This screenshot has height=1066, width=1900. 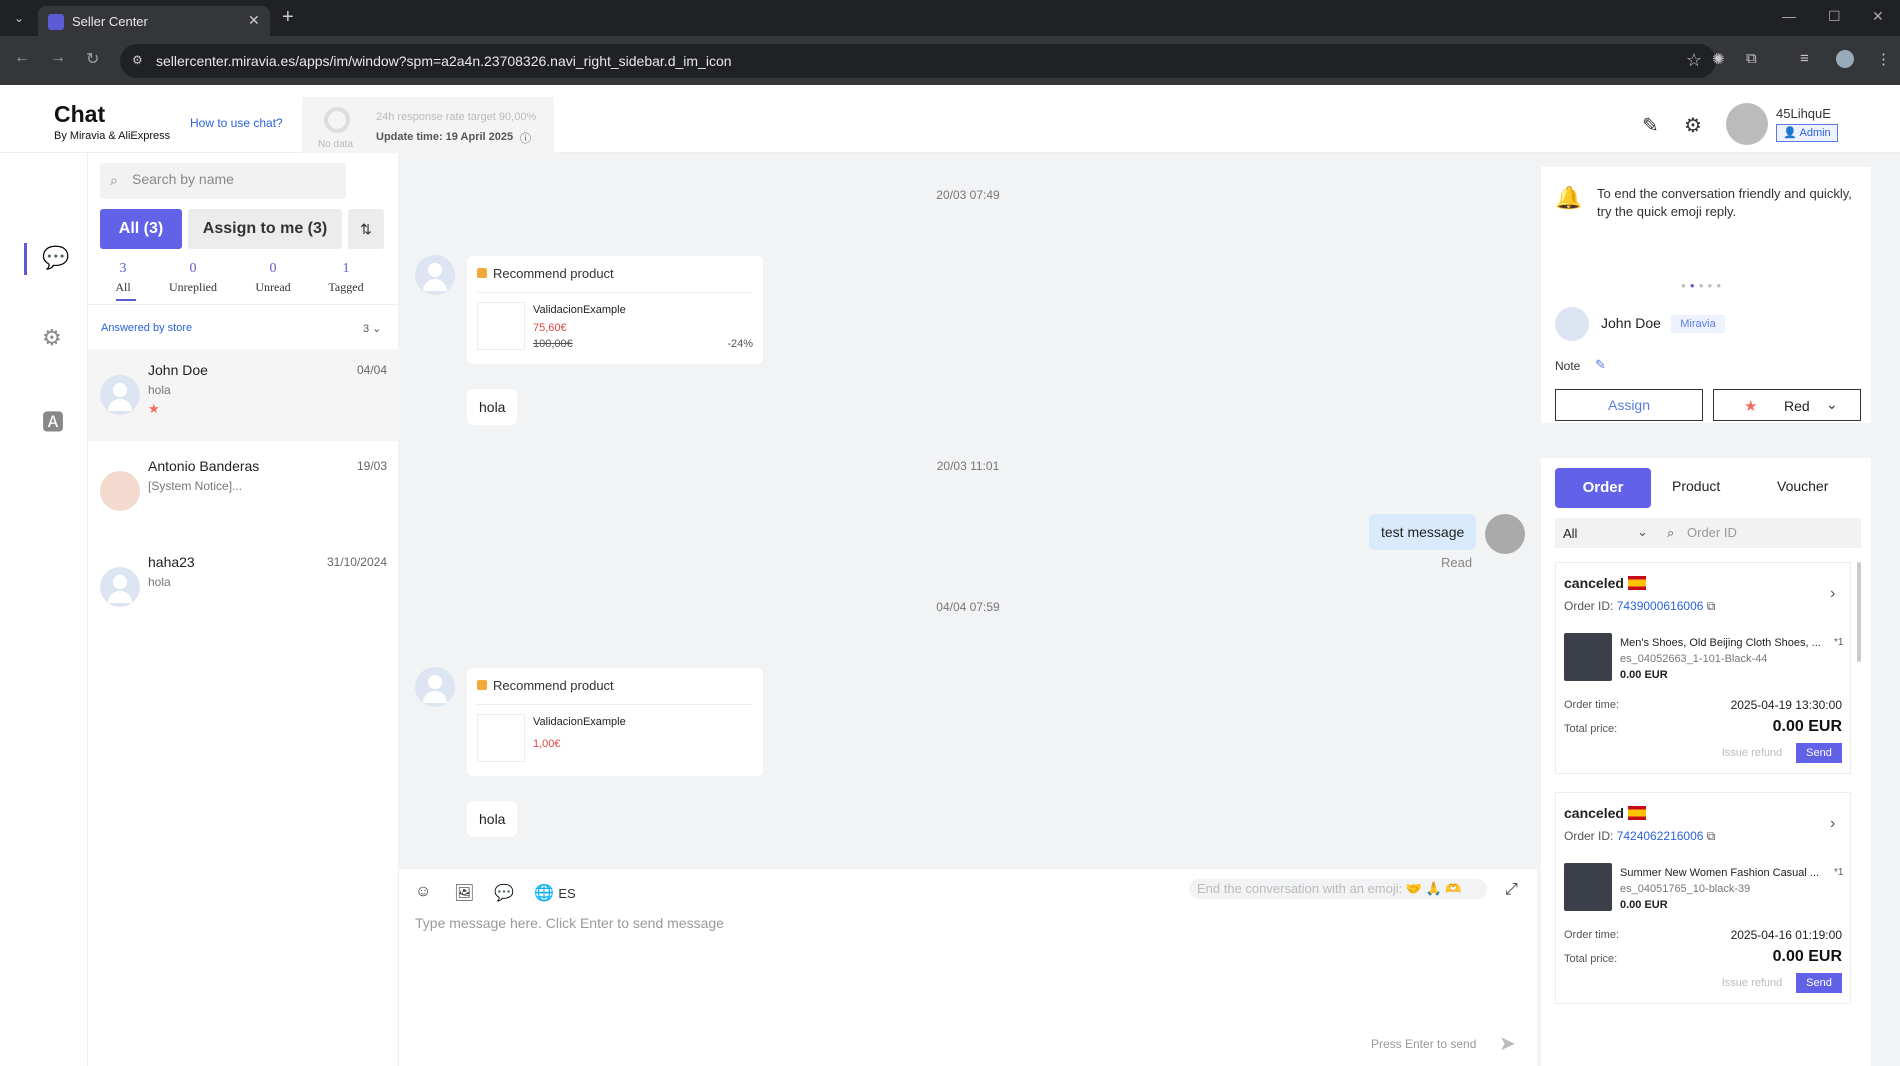 What do you see at coordinates (1629, 405) in the screenshot?
I see `assign-button: Assign` at bounding box center [1629, 405].